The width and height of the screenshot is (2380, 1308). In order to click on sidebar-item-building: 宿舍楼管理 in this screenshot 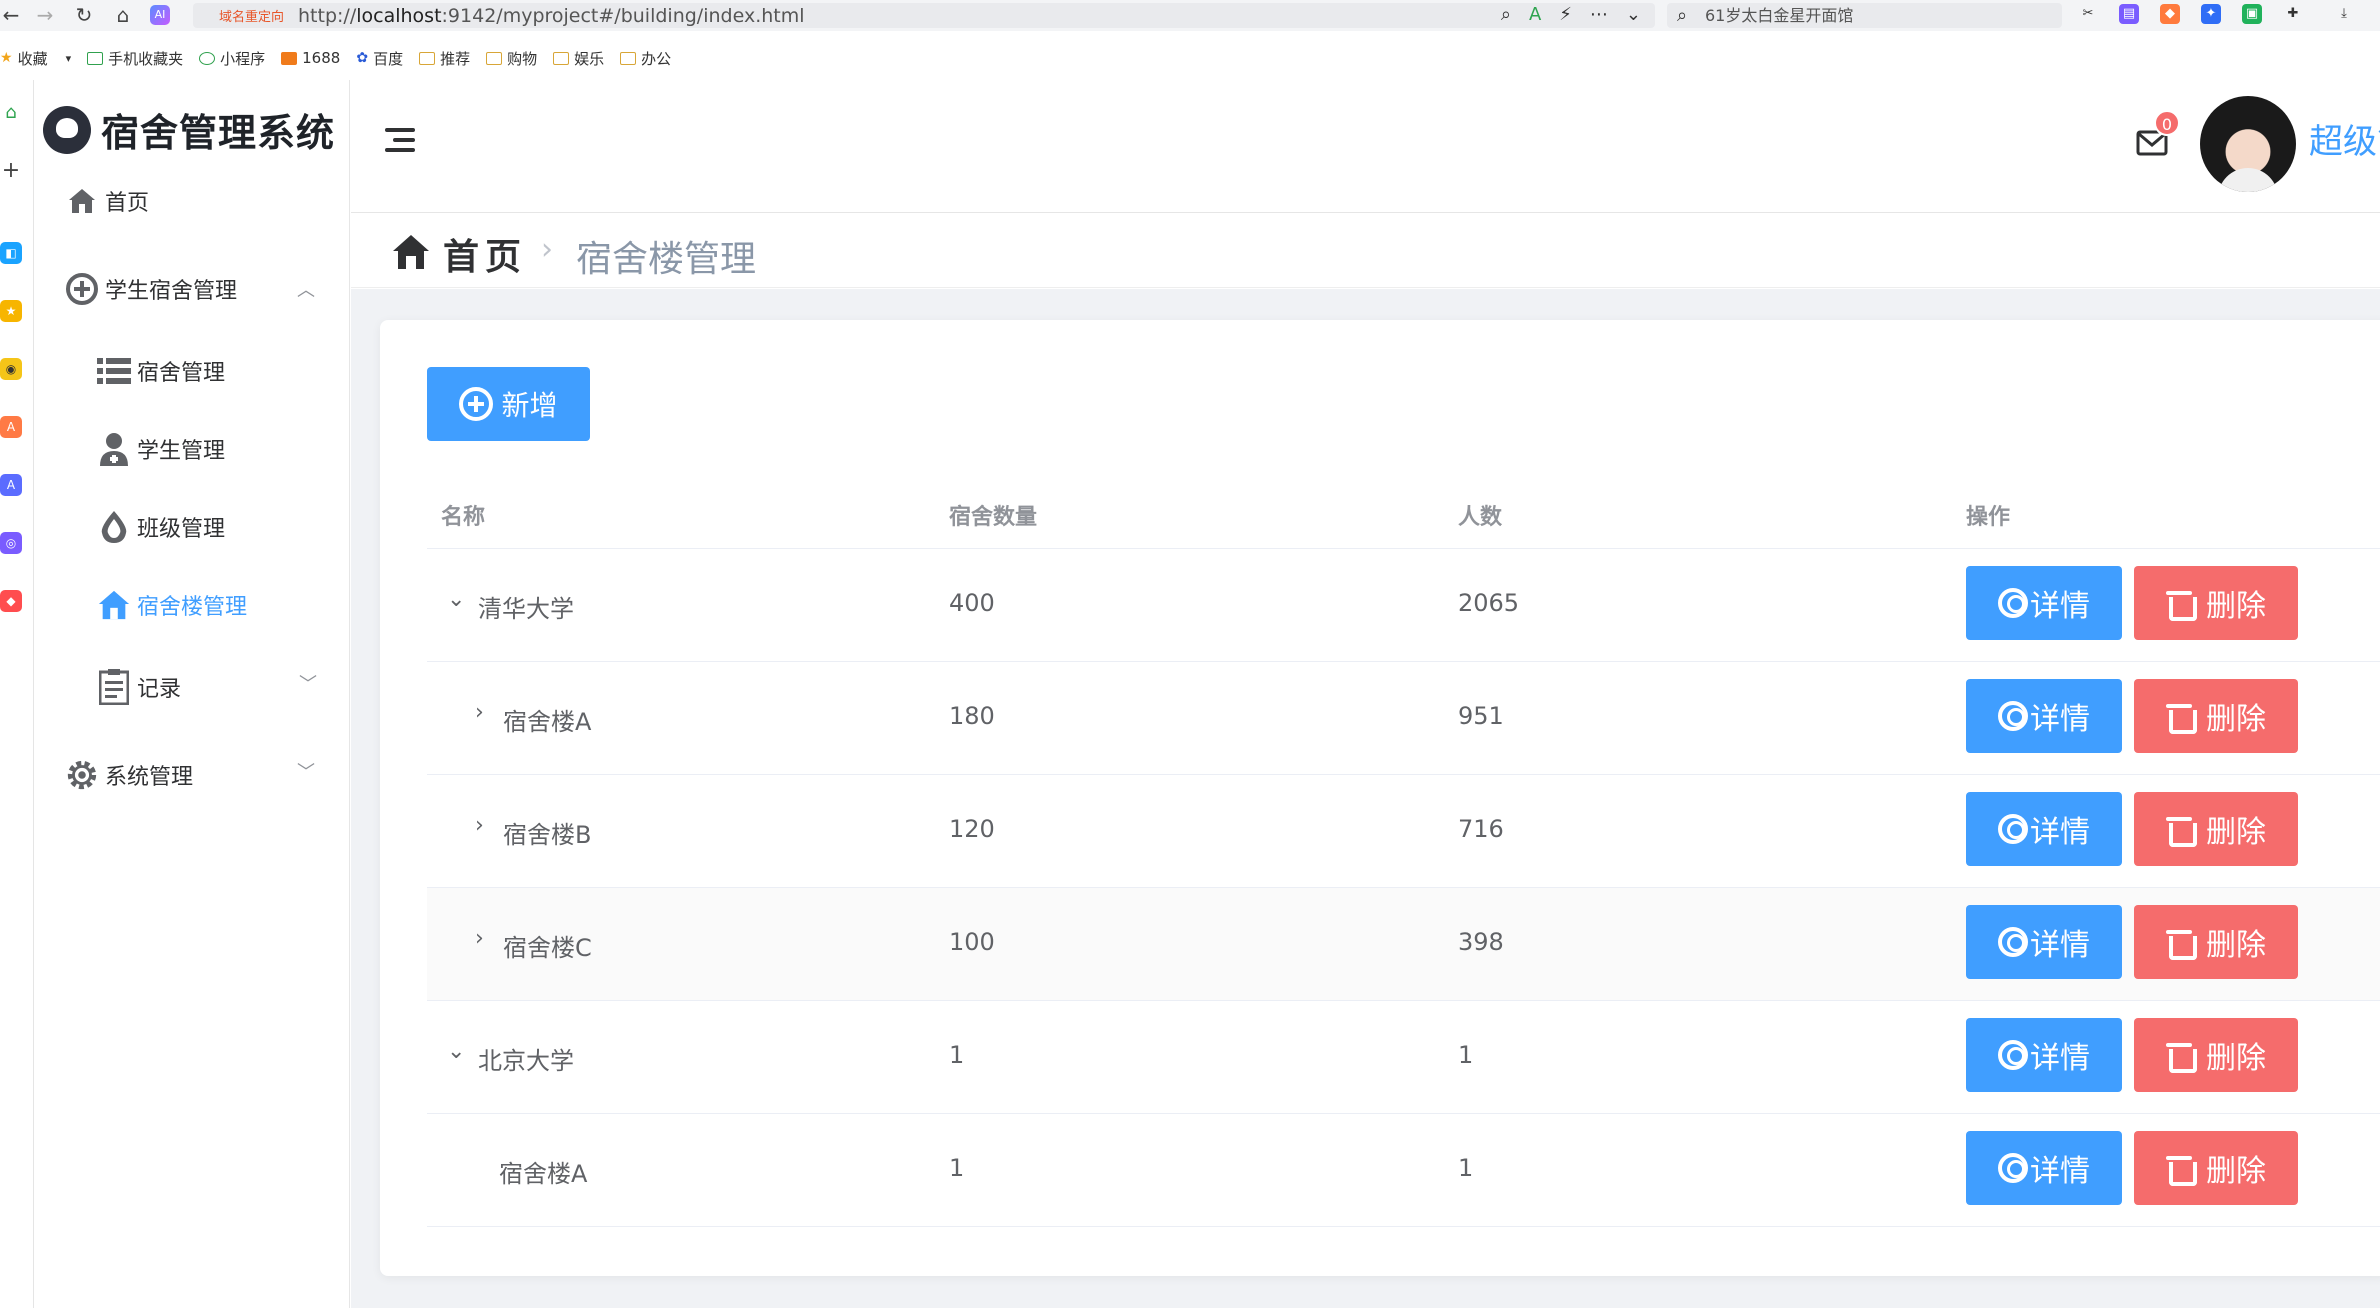, I will do `click(172, 605)`.